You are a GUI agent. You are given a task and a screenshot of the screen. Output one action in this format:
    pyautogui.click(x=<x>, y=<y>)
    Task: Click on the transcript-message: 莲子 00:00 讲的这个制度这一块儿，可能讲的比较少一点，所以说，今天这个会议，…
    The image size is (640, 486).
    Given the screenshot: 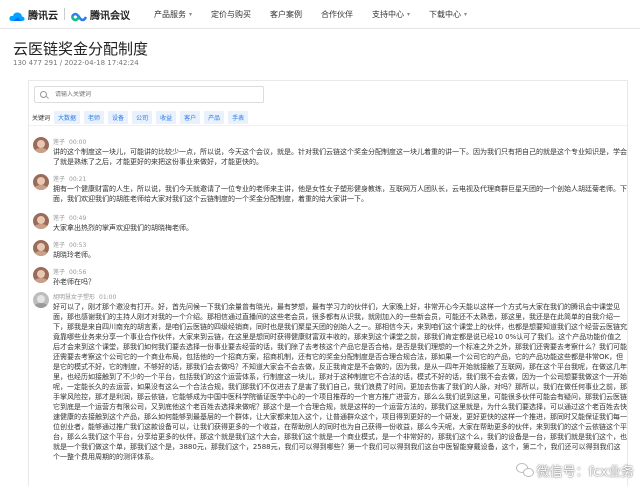 What is the action you would take?
    pyautogui.click(x=330, y=154)
    